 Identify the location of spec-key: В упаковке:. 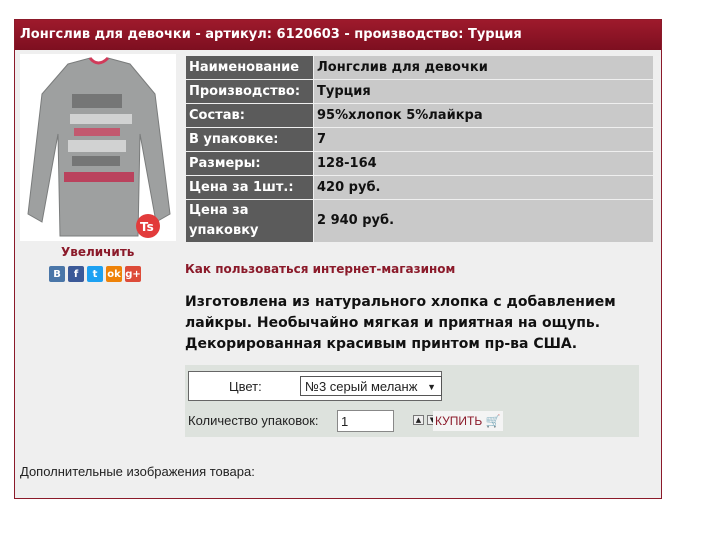
(249, 139).